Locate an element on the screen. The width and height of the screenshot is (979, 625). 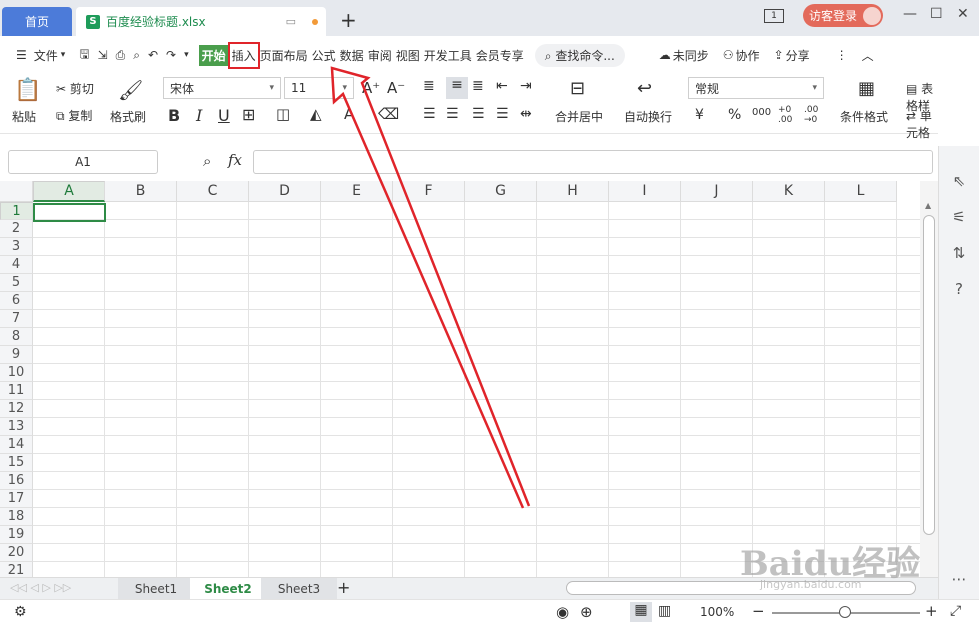
fill-color-icon: ◫ is located at coordinates (283, 114).